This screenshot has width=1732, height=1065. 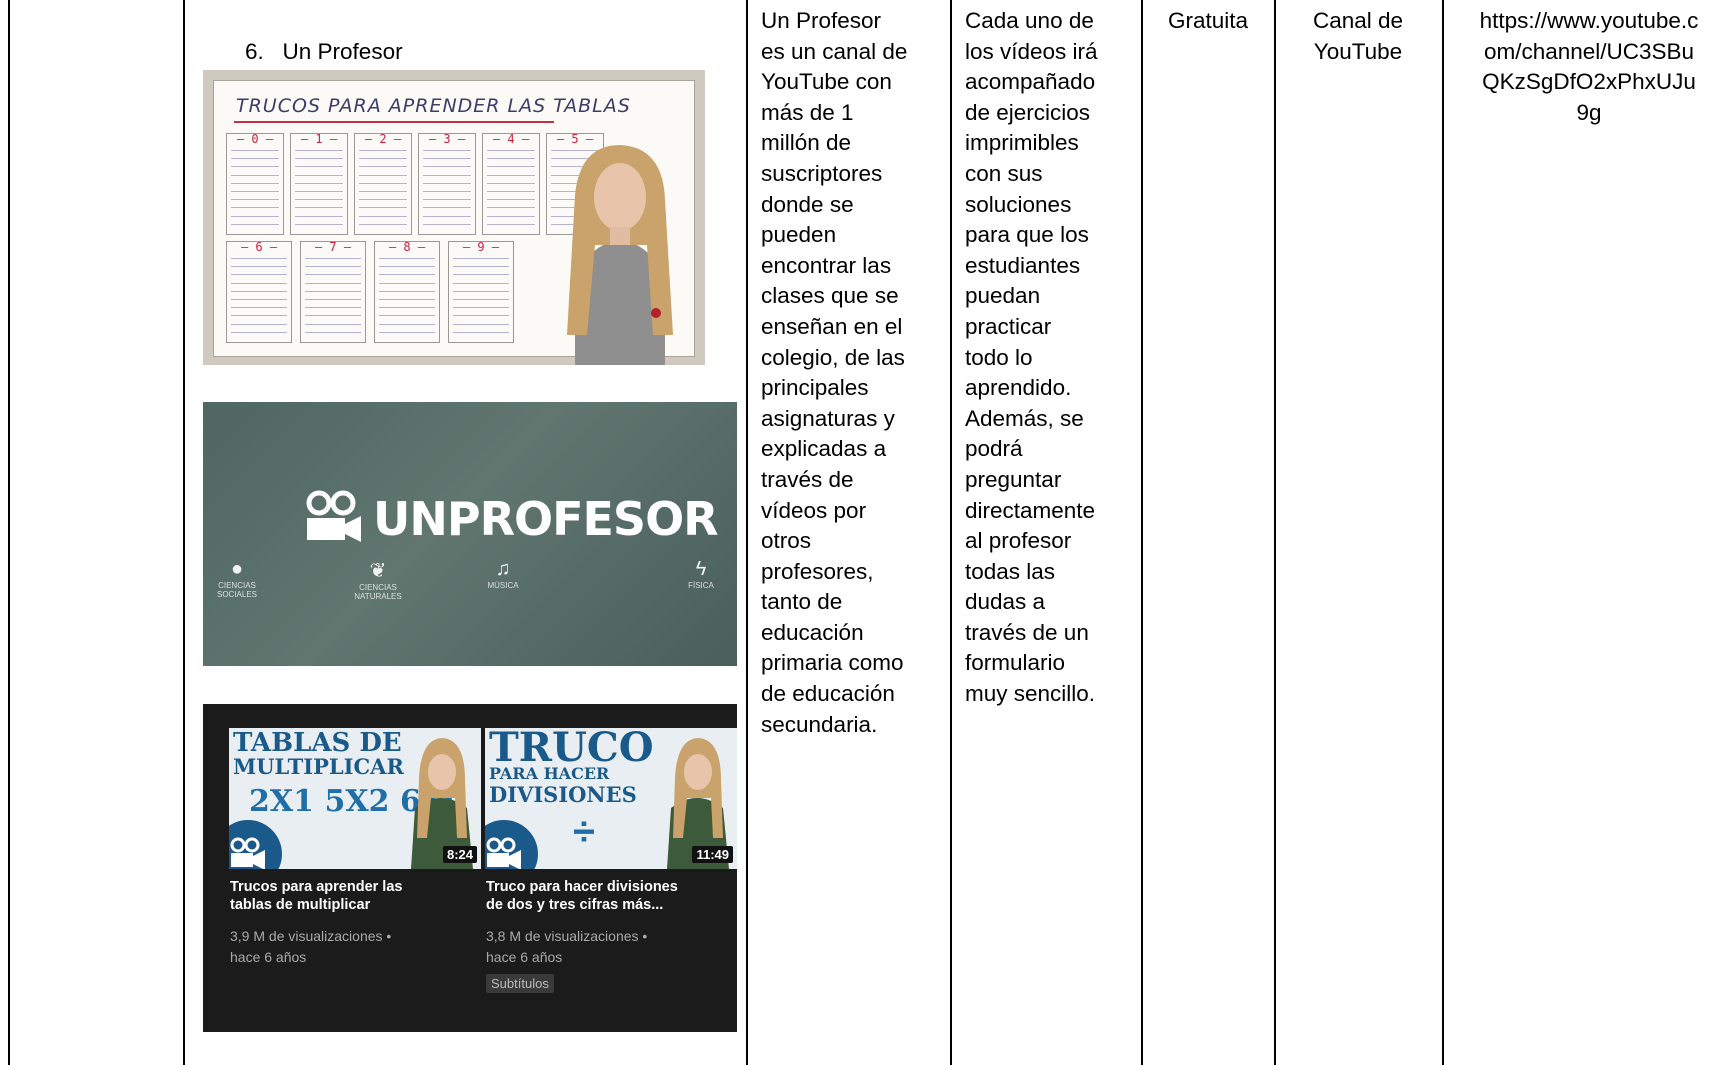 I want to click on lightning-icon: ϟ, so click(x=701, y=569).